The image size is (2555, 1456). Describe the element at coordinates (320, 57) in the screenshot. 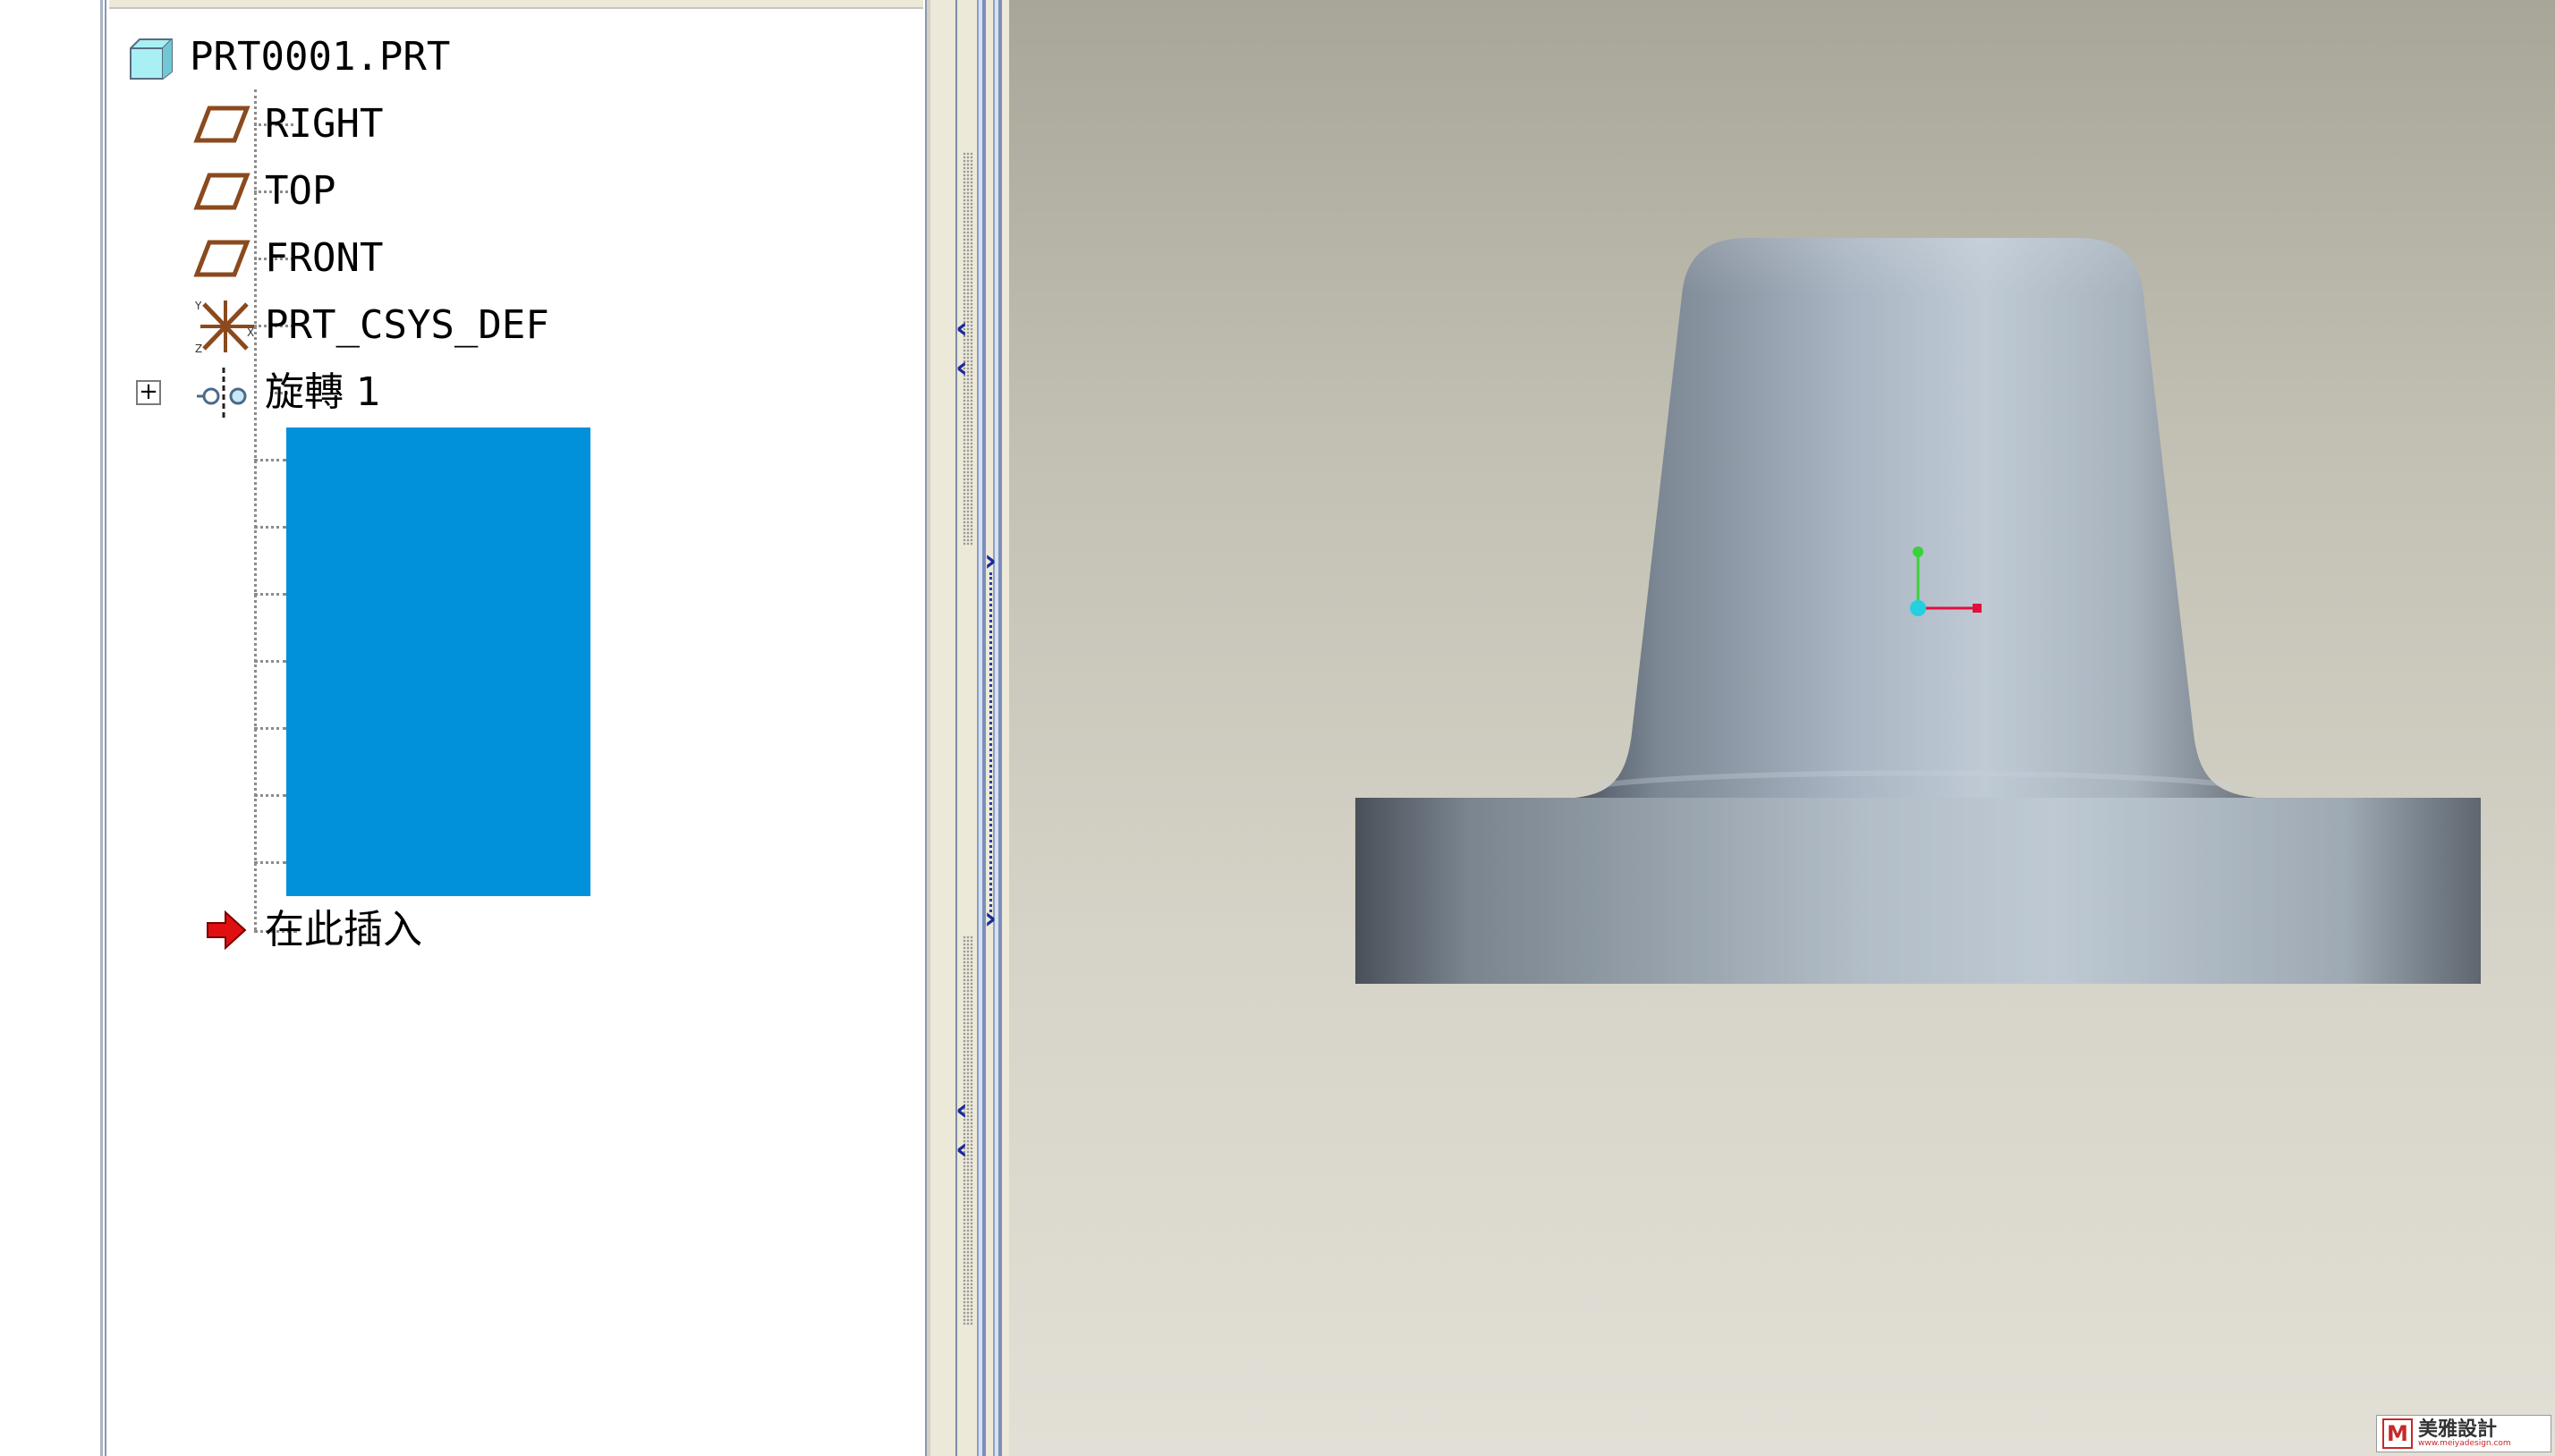

I see `tree-item-label: PRT0001.PRT` at that location.